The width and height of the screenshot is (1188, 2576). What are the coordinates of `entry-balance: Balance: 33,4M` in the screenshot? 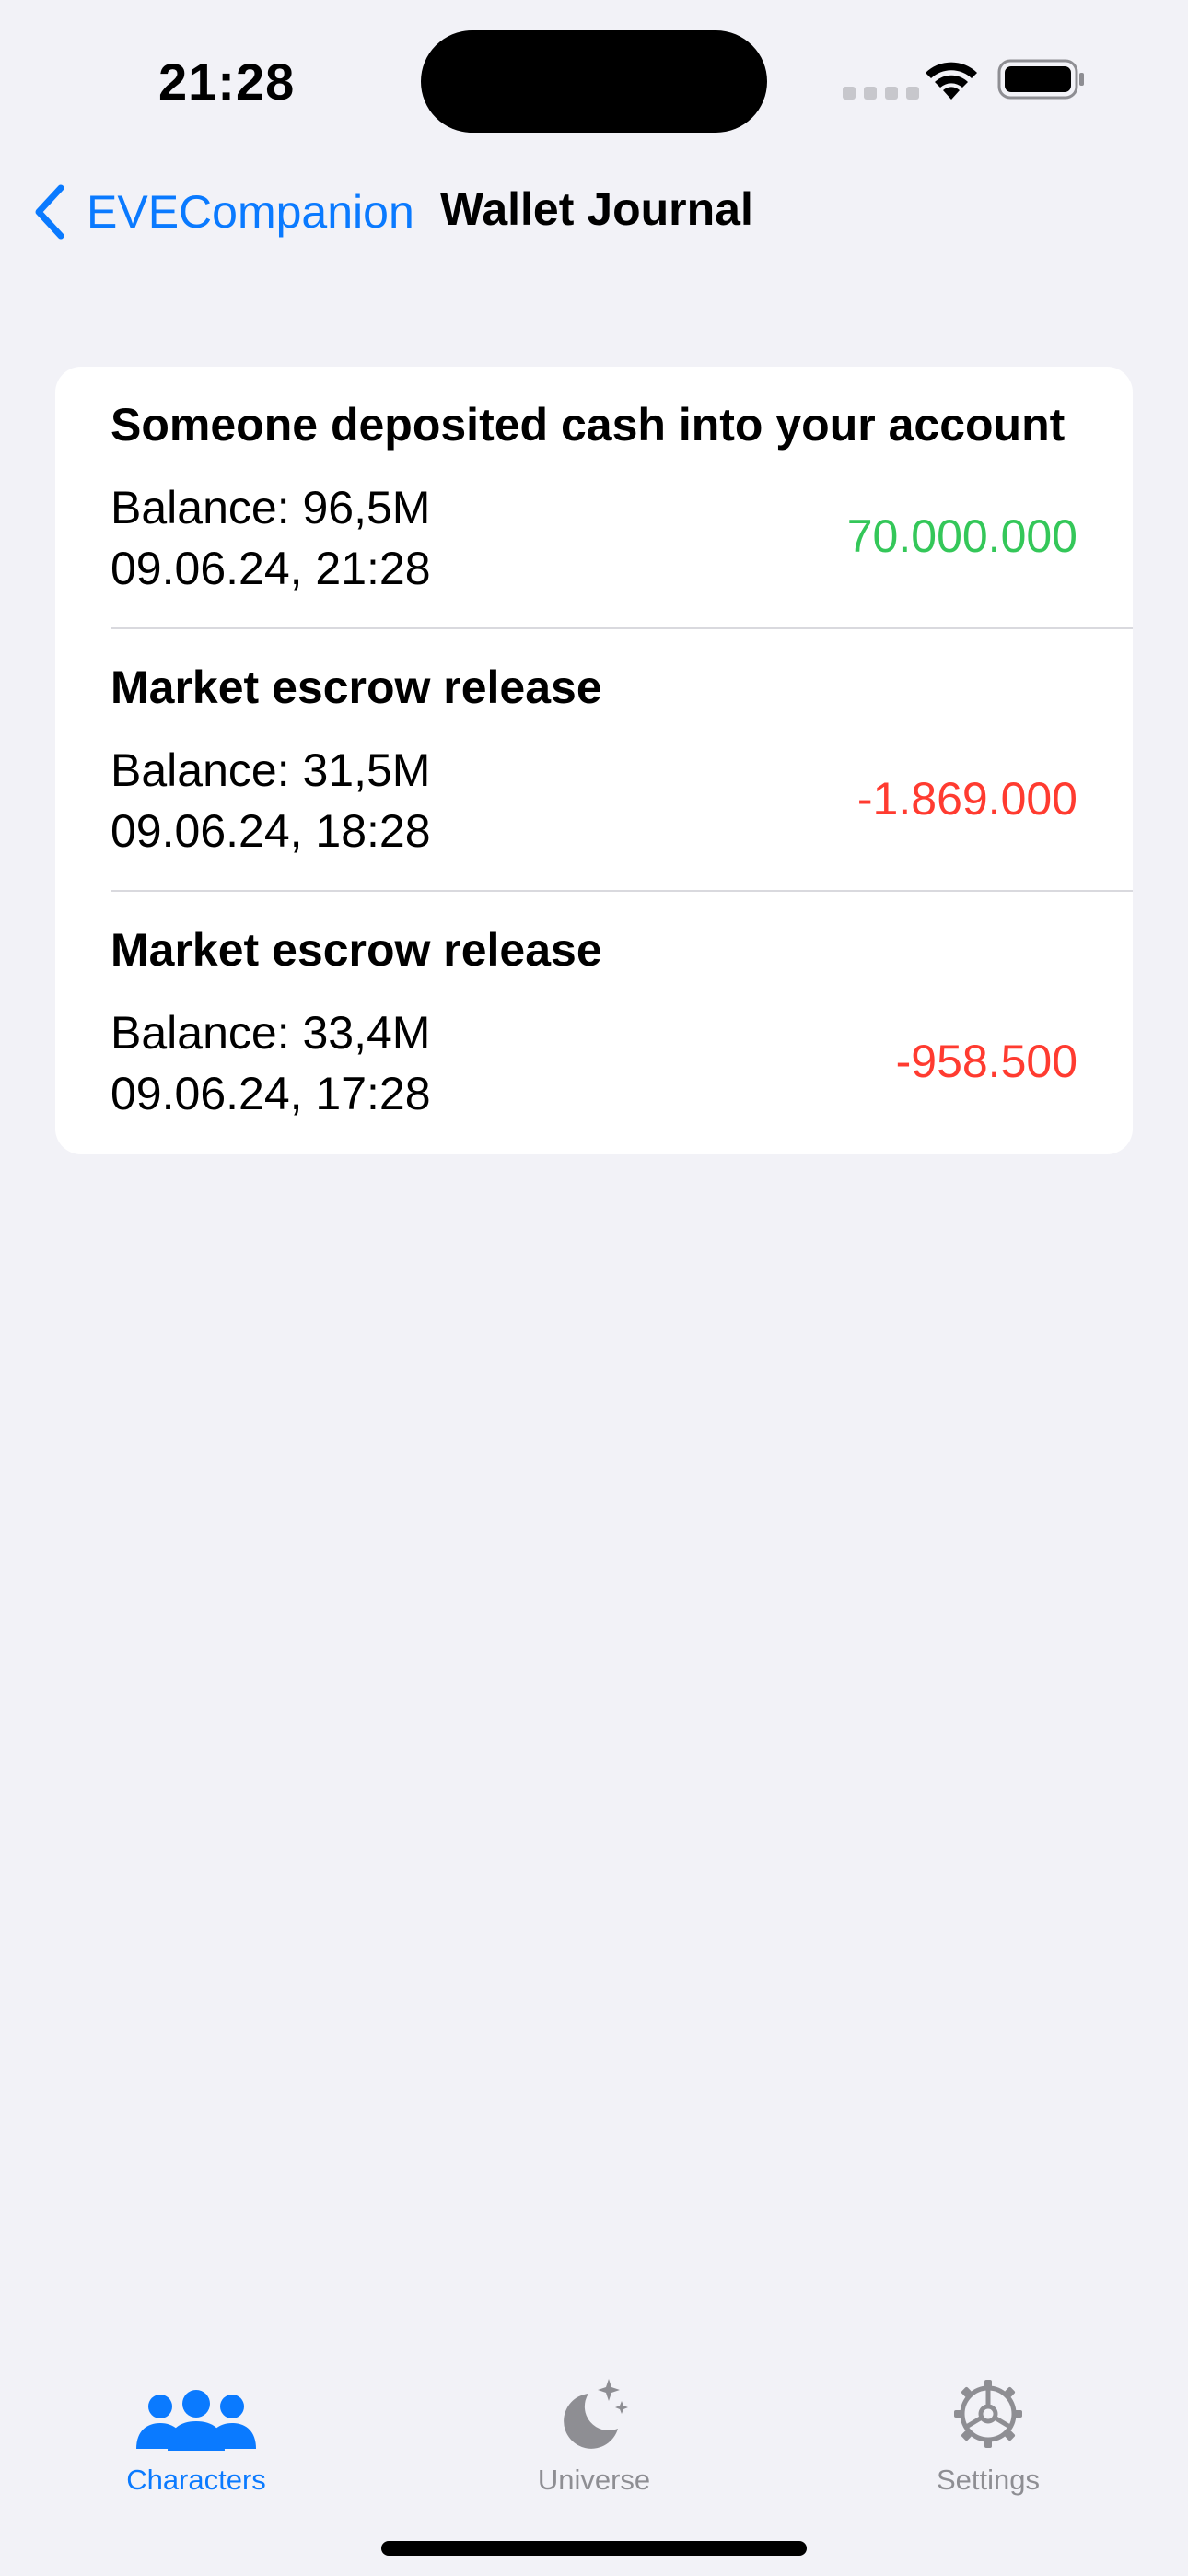 It's located at (271, 1033).